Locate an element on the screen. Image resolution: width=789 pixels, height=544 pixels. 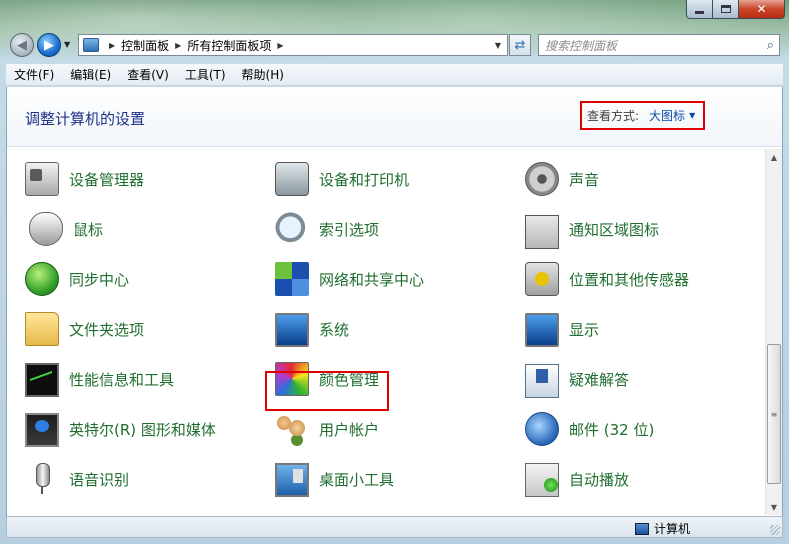
page-title: 调整计算机的设置 is located at coordinates (85, 119).